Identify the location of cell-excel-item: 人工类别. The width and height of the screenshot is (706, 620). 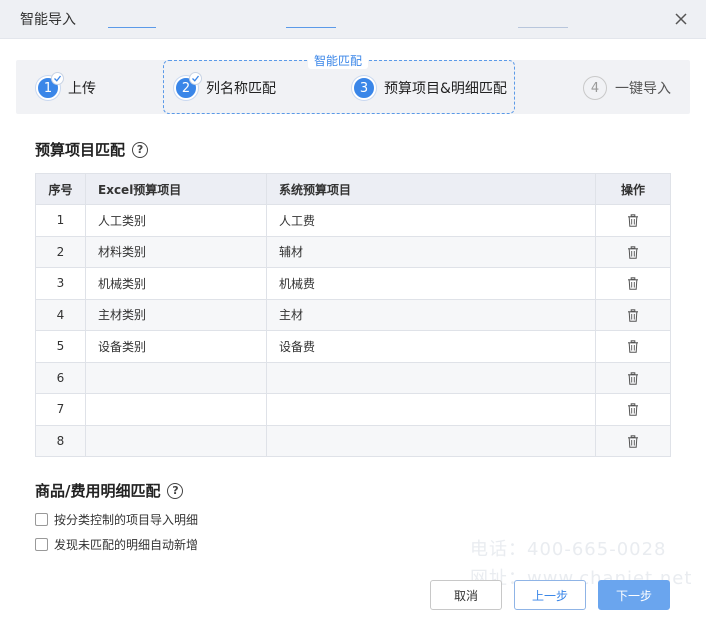
(176, 220).